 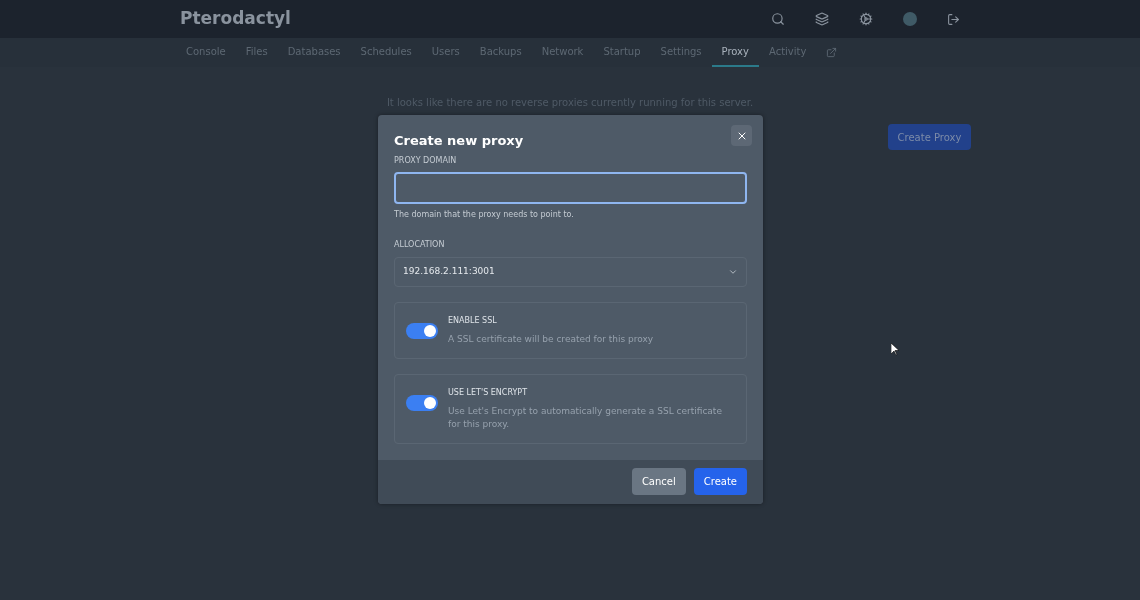 I want to click on cancel-button: Cancel, so click(x=658, y=481).